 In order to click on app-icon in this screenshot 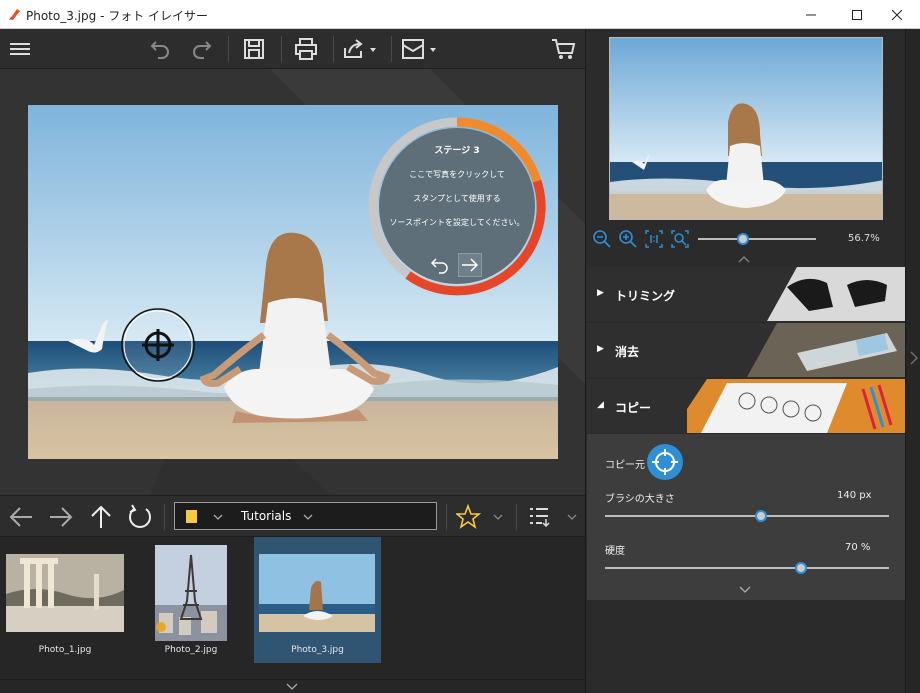, I will do `click(14, 14)`.